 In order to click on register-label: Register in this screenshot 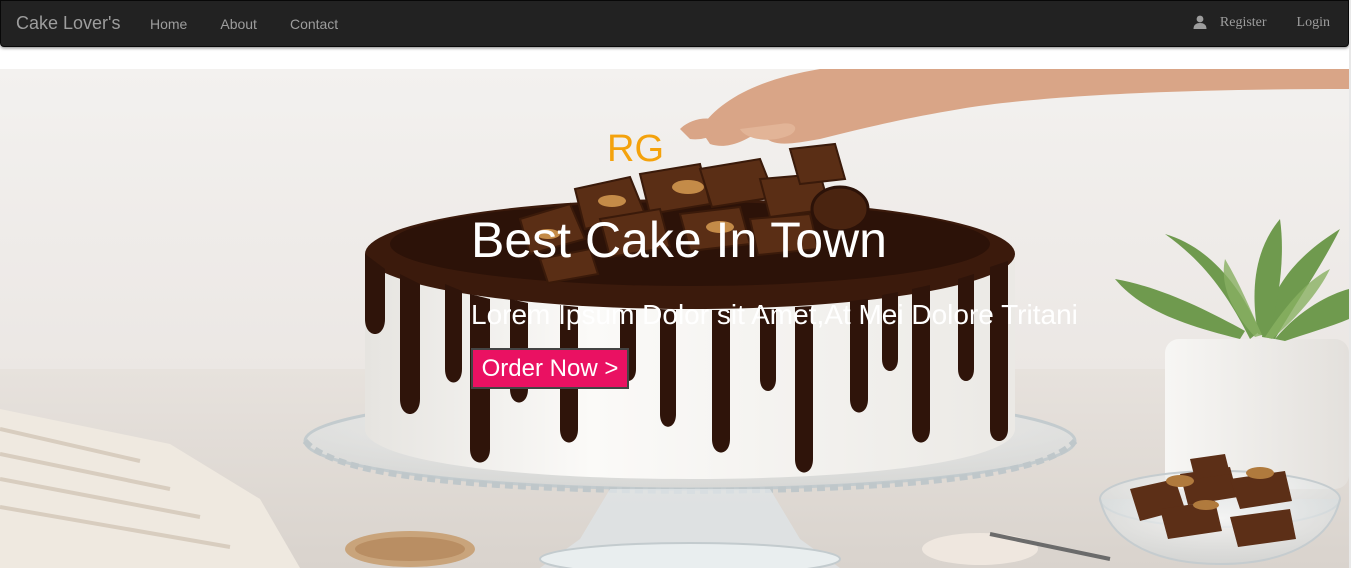, I will do `click(1243, 22)`.